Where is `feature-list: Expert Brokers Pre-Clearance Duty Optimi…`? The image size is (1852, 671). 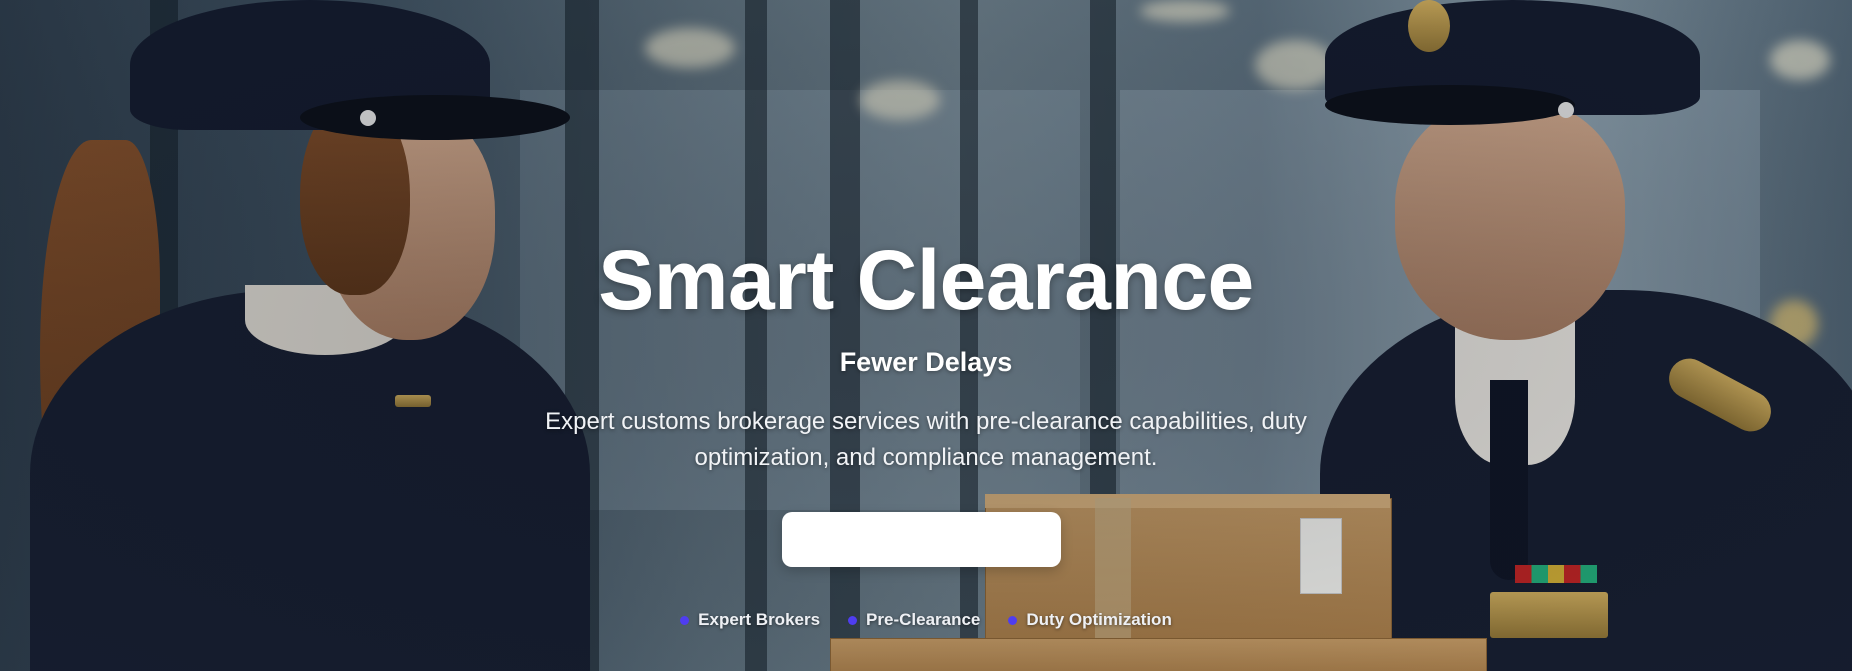 feature-list: Expert Brokers Pre-Clearance Duty Optimi… is located at coordinates (926, 620).